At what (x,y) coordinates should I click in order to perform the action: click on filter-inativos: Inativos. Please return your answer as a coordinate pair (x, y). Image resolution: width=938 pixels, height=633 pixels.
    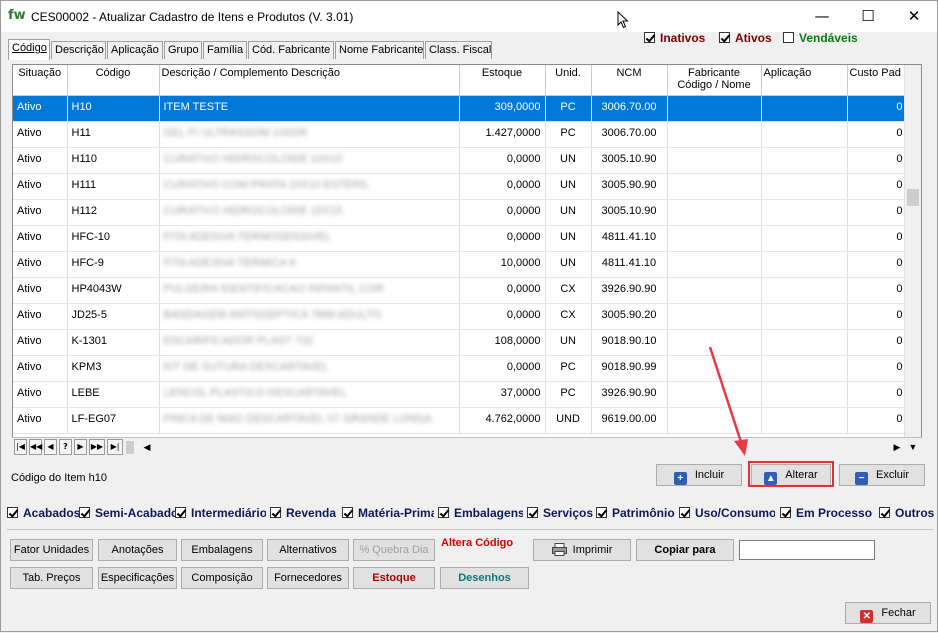
    Looking at the image, I should click on (674, 38).